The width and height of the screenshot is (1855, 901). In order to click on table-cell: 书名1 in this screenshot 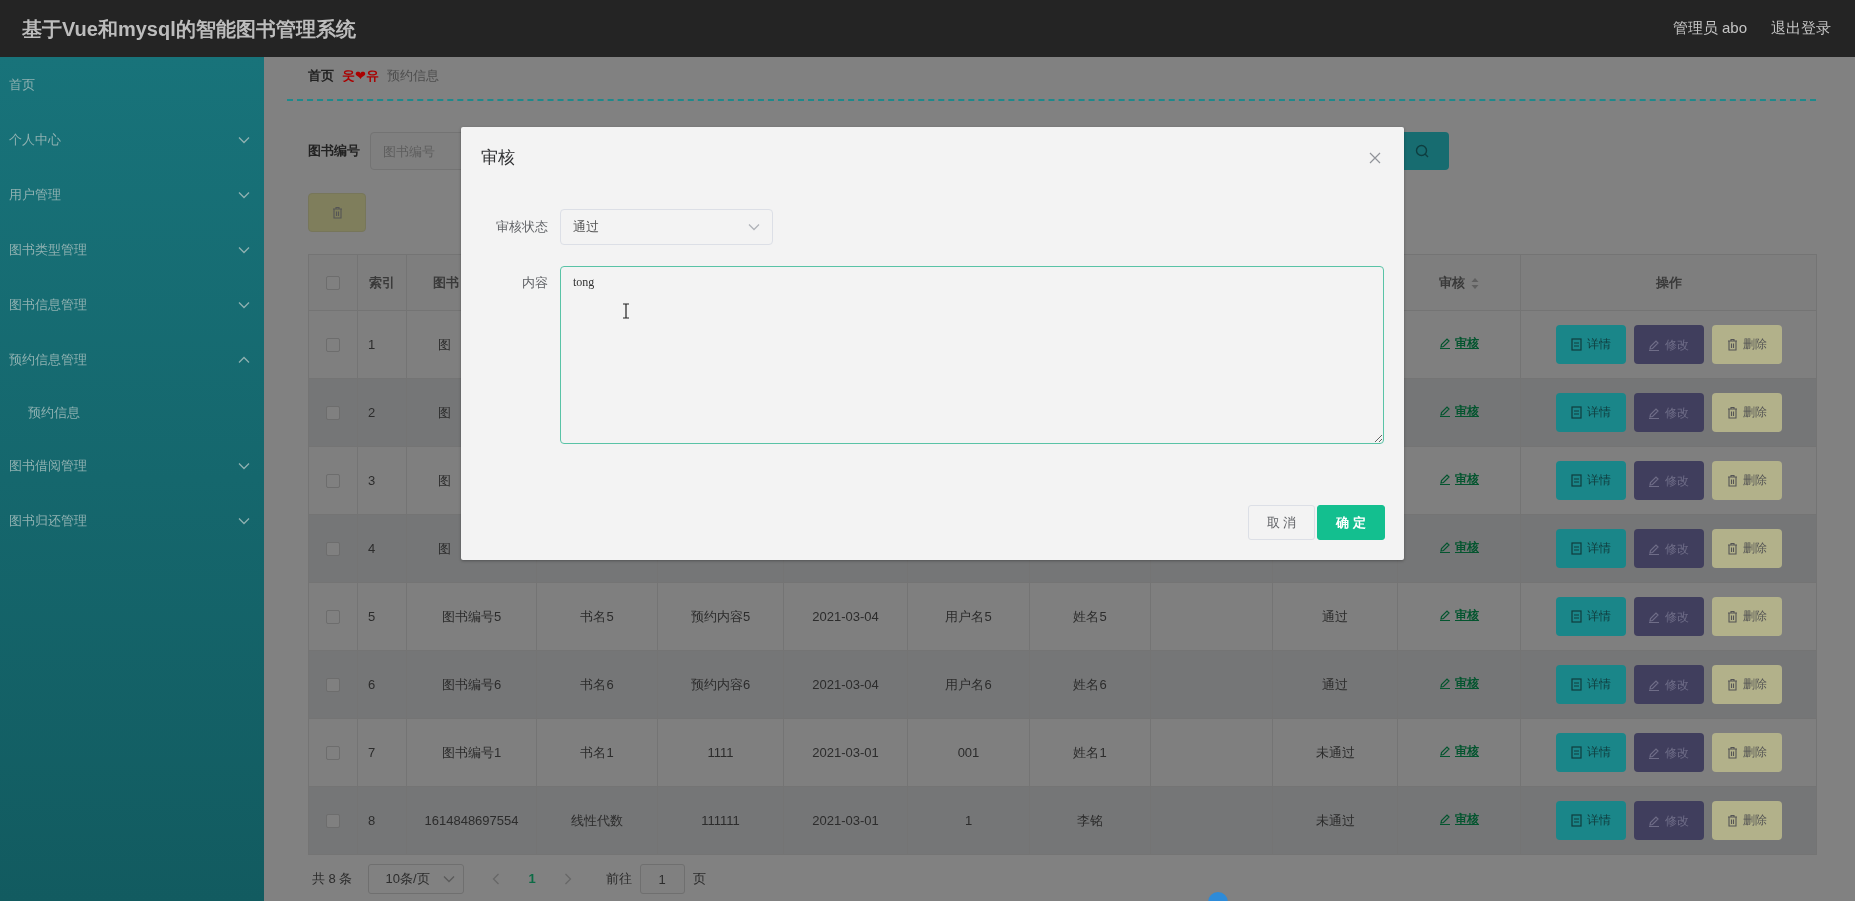, I will do `click(597, 752)`.